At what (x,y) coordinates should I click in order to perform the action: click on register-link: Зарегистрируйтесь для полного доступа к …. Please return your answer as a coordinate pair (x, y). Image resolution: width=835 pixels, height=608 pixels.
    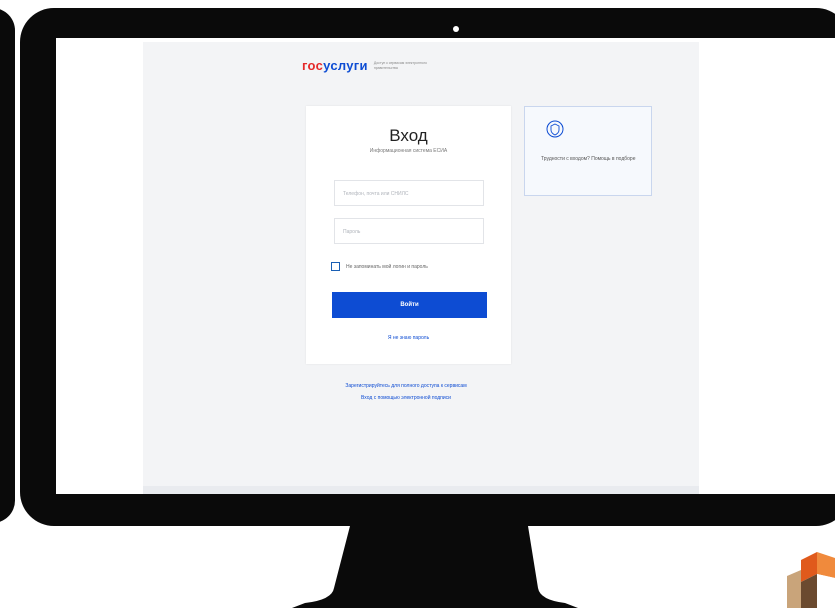
    Looking at the image, I should click on (406, 386).